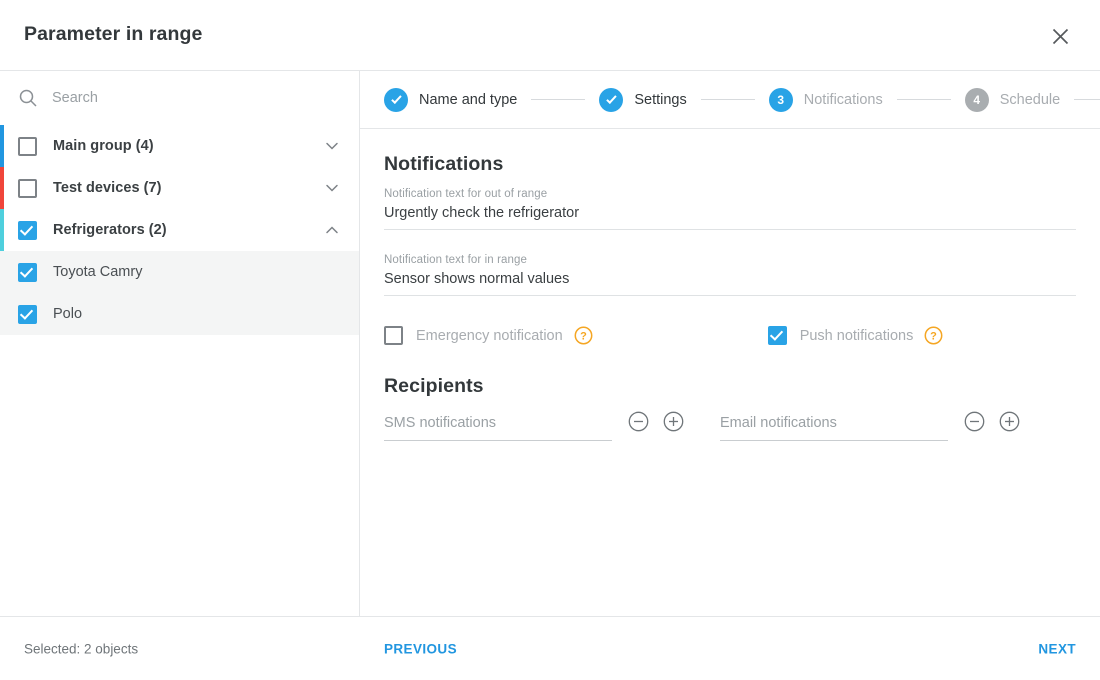 This screenshot has height=680, width=1100. I want to click on out-of-range-label: Notification text for out of range, so click(466, 194).